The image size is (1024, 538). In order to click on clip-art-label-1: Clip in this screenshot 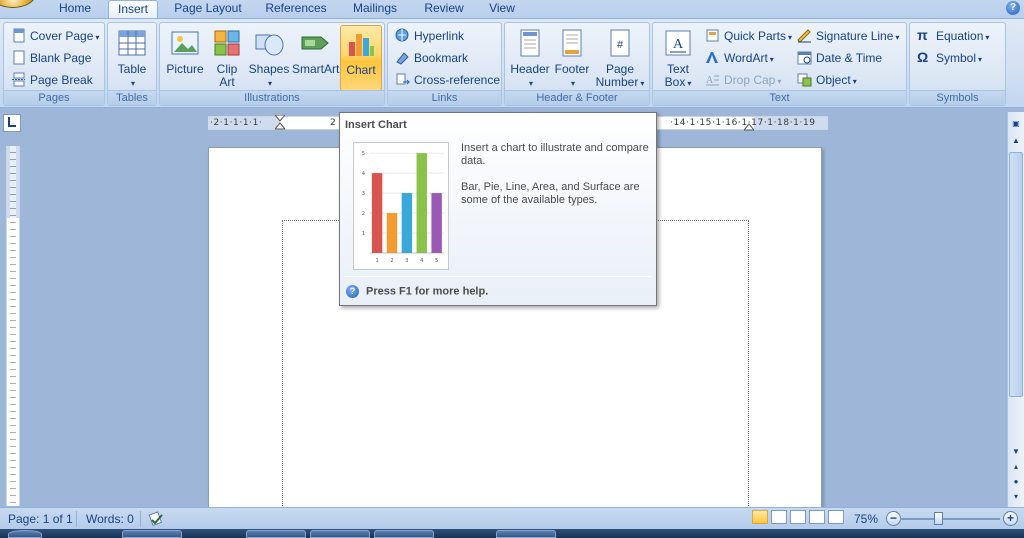, I will do `click(227, 69)`.